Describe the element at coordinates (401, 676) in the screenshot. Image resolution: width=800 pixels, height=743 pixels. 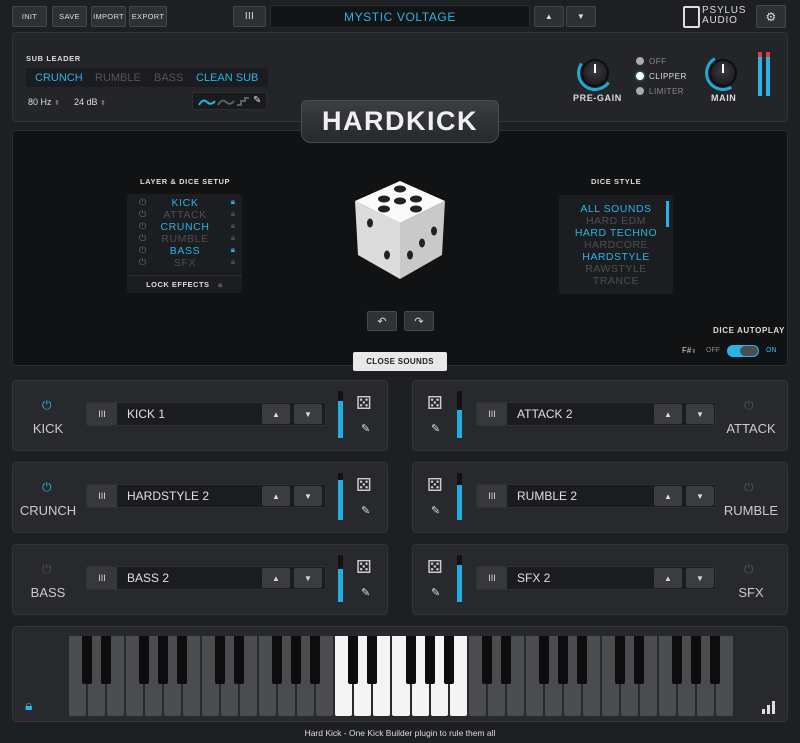
I see `piano-keyboard` at that location.